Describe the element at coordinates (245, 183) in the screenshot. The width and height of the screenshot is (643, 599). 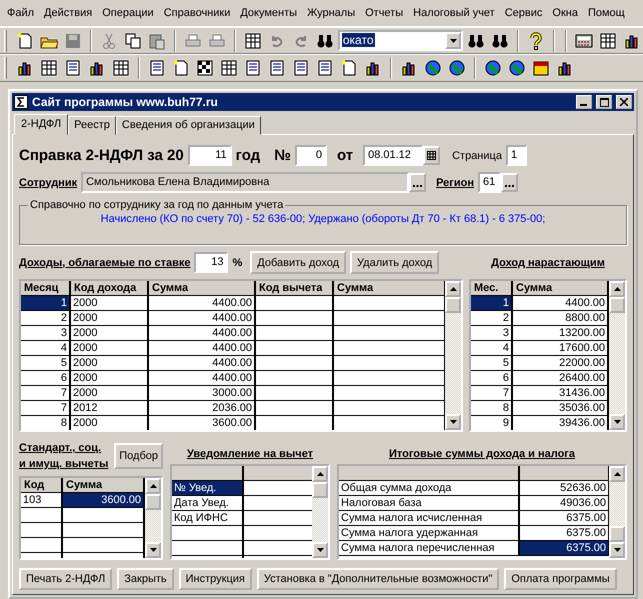
I see `employee-field: Смольникова Елена Владимировна` at that location.